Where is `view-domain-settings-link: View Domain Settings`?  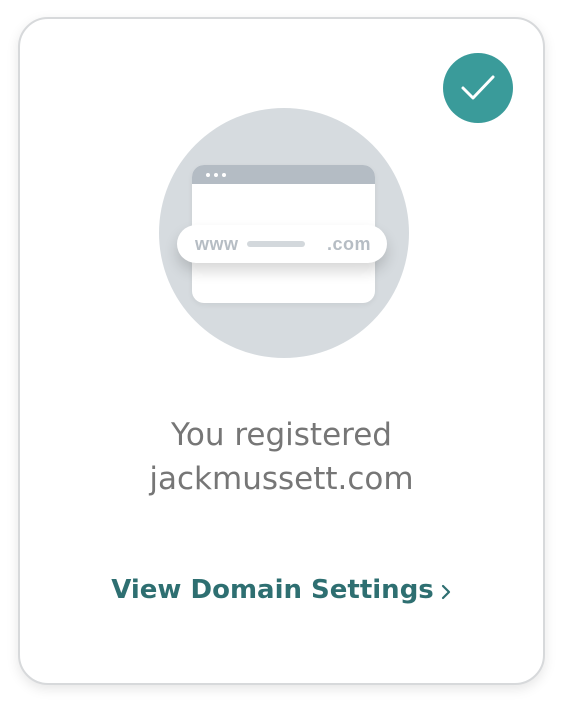
view-domain-settings-link: View Domain Settings is located at coordinates (281, 590).